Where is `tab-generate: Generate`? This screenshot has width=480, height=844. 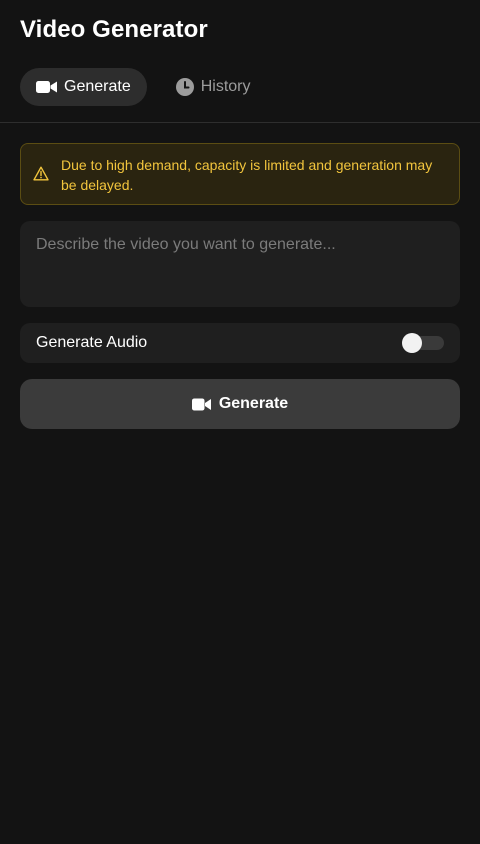 tab-generate: Generate is located at coordinates (83, 87).